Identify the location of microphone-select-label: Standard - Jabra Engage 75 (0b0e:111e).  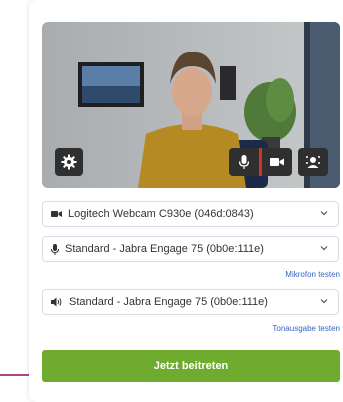
(164, 249).